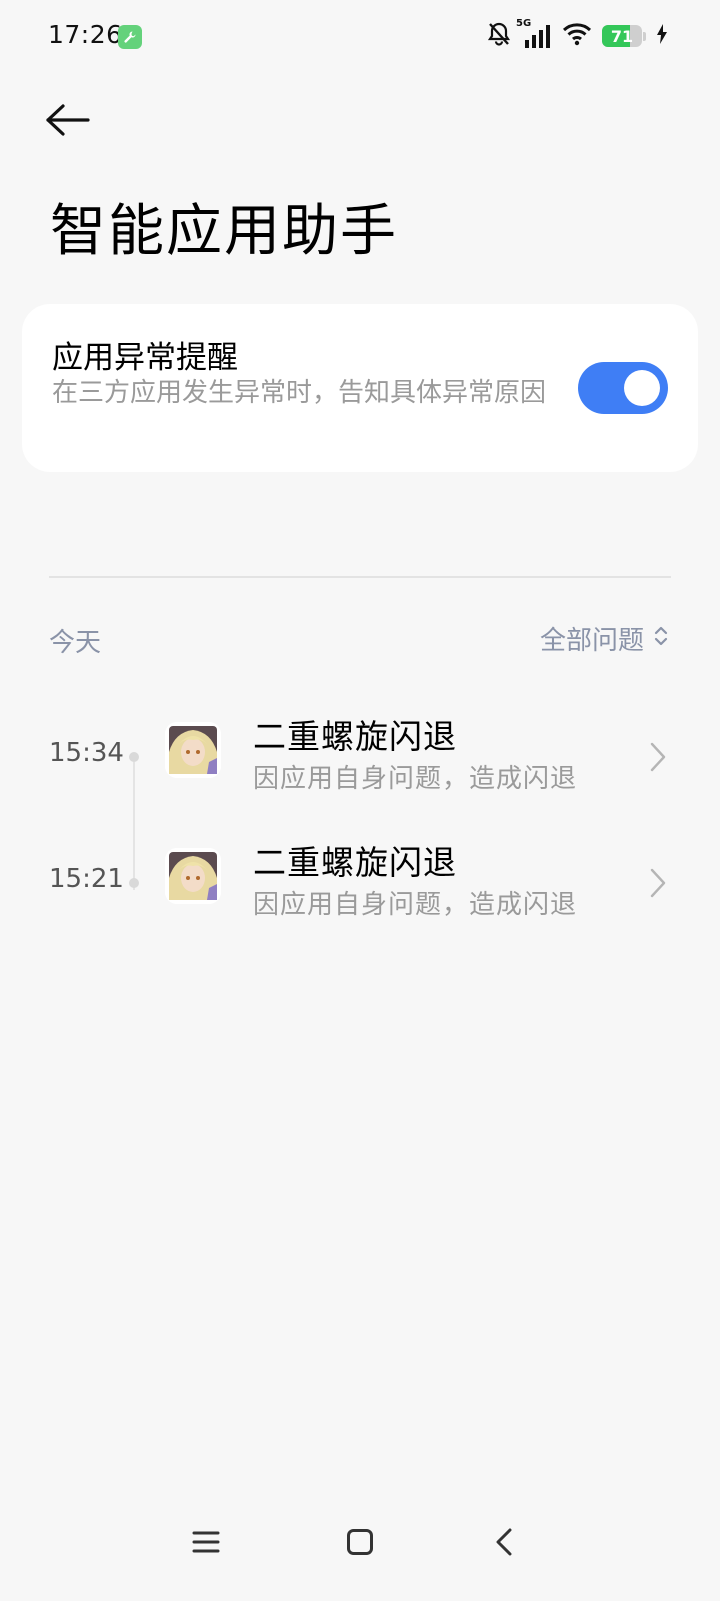  I want to click on list-item: 15:34 二重螺旋闪退 因应用自身问题，造成闪退, so click(360, 755).